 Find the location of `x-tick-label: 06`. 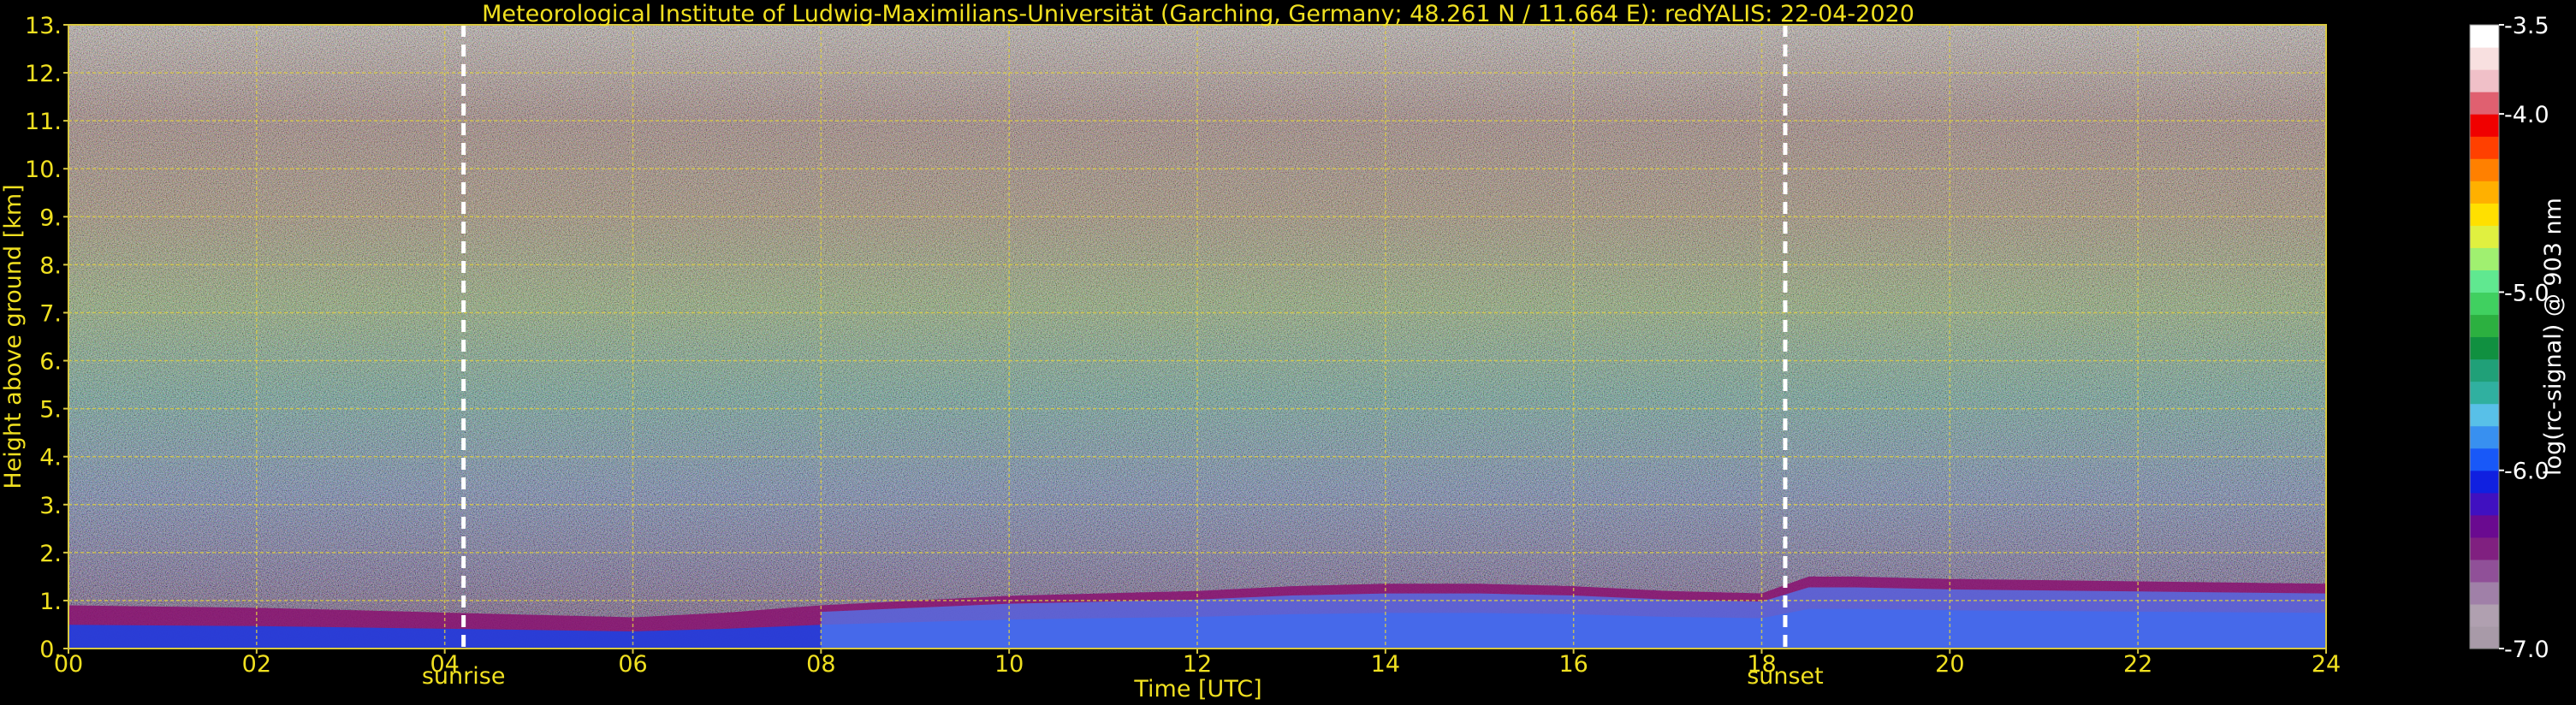

x-tick-label: 06 is located at coordinates (632, 664).